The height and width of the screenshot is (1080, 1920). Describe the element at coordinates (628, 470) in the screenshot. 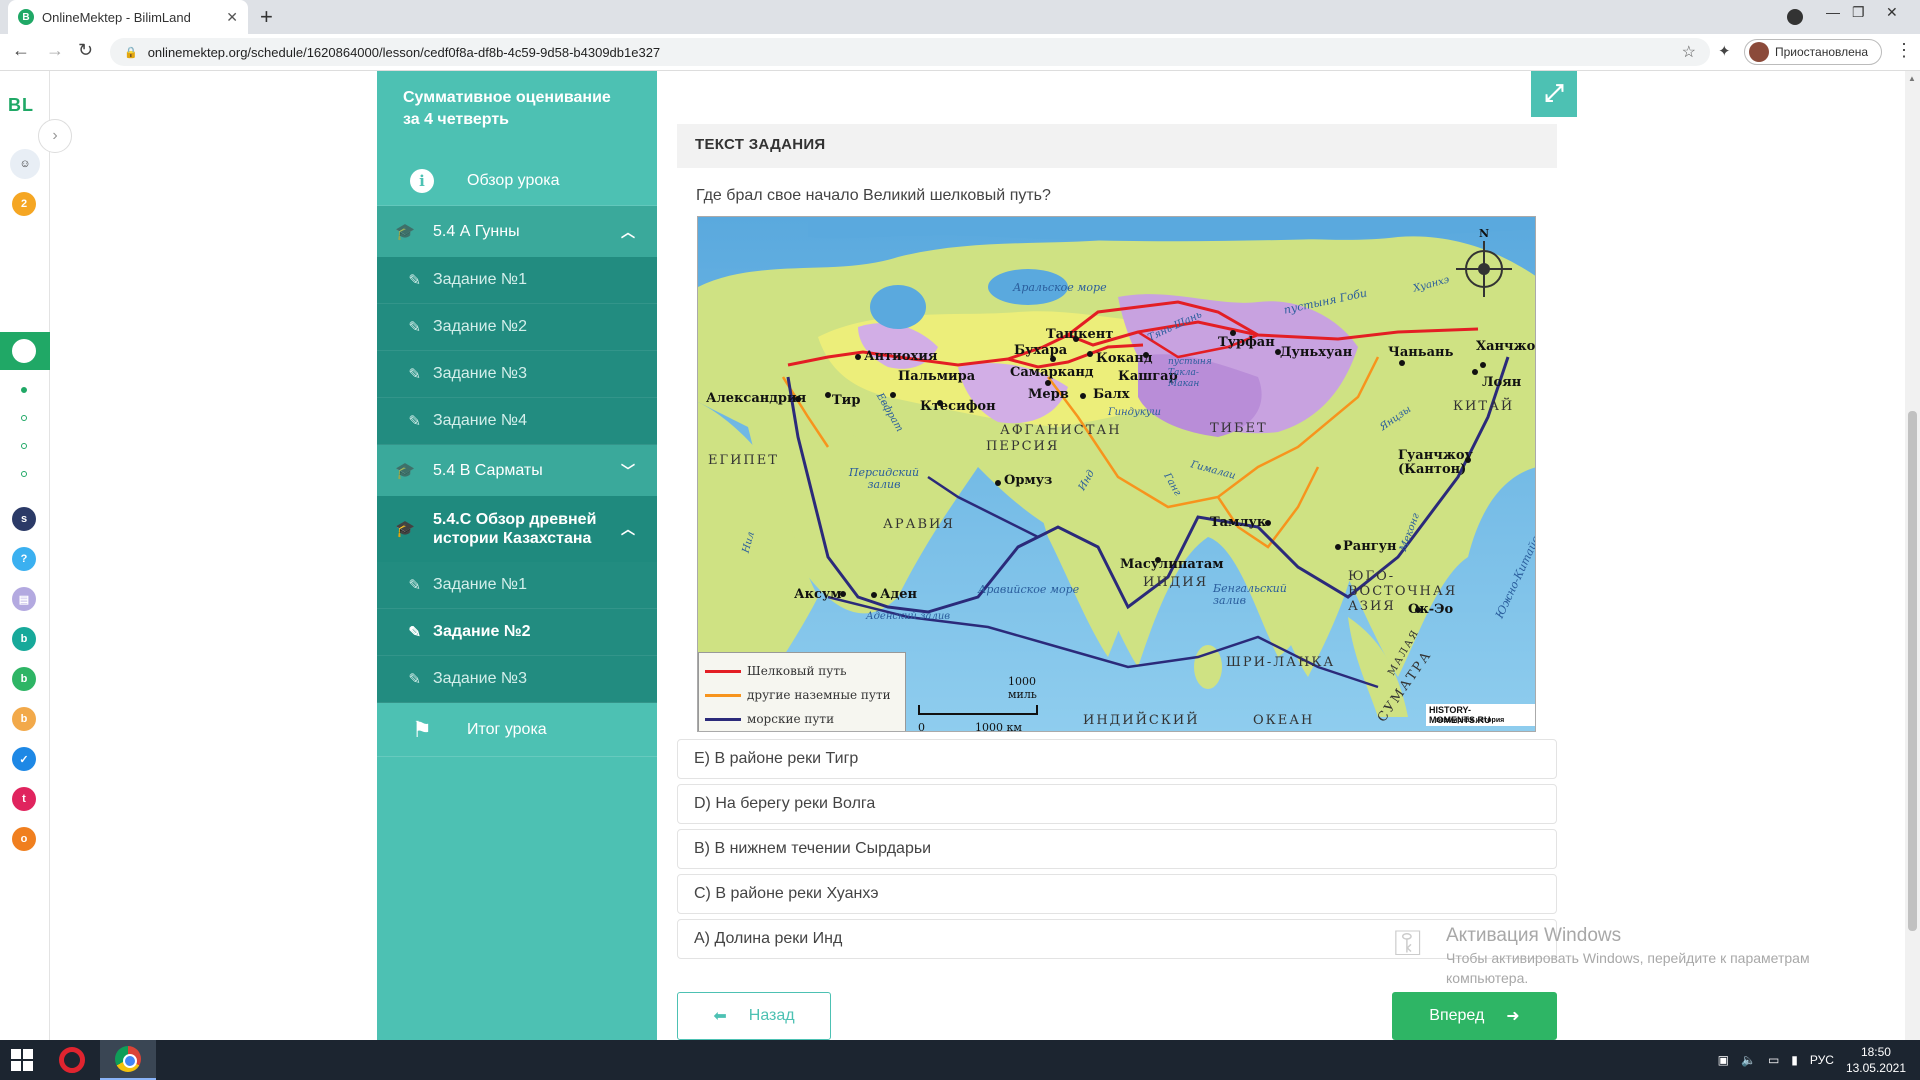

I see `chevron-down-icon: ﹀` at that location.